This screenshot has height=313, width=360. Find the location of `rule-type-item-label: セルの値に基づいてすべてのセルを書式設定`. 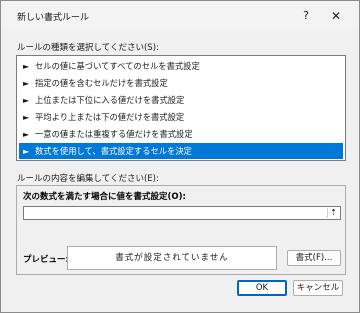

rule-type-item-label: セルの値に基づいてすべてのセルを書式設定 is located at coordinates (117, 66).